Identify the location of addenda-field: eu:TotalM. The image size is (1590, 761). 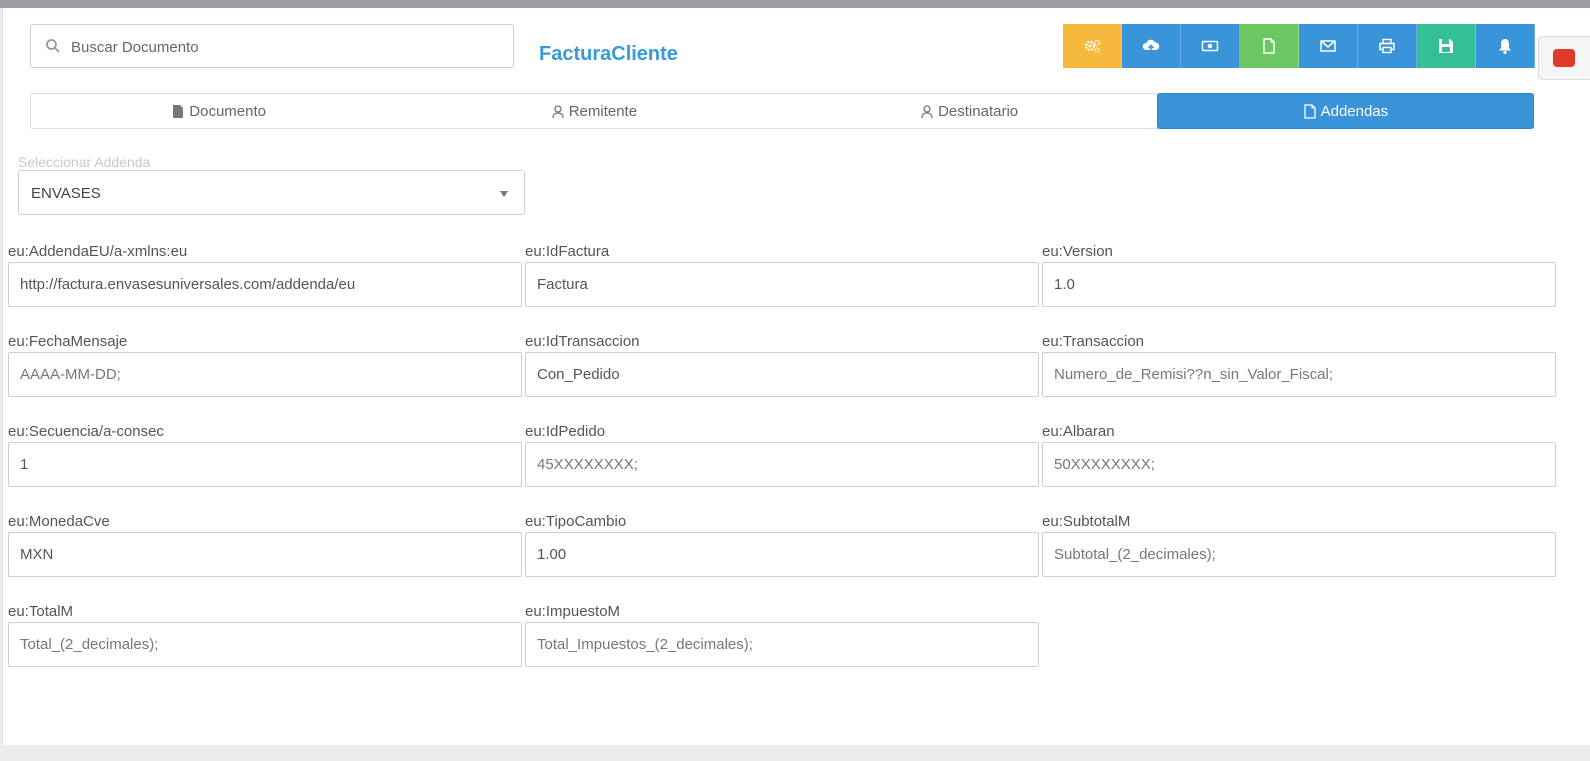
(265, 635).